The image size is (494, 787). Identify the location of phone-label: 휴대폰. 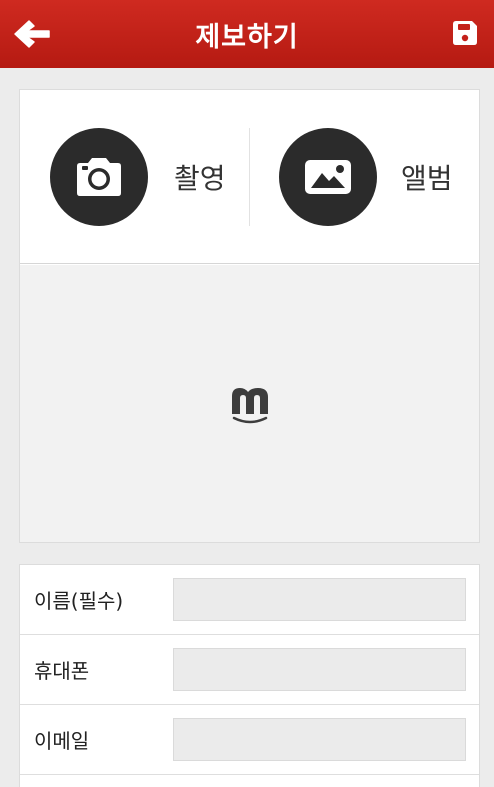
(62, 671).